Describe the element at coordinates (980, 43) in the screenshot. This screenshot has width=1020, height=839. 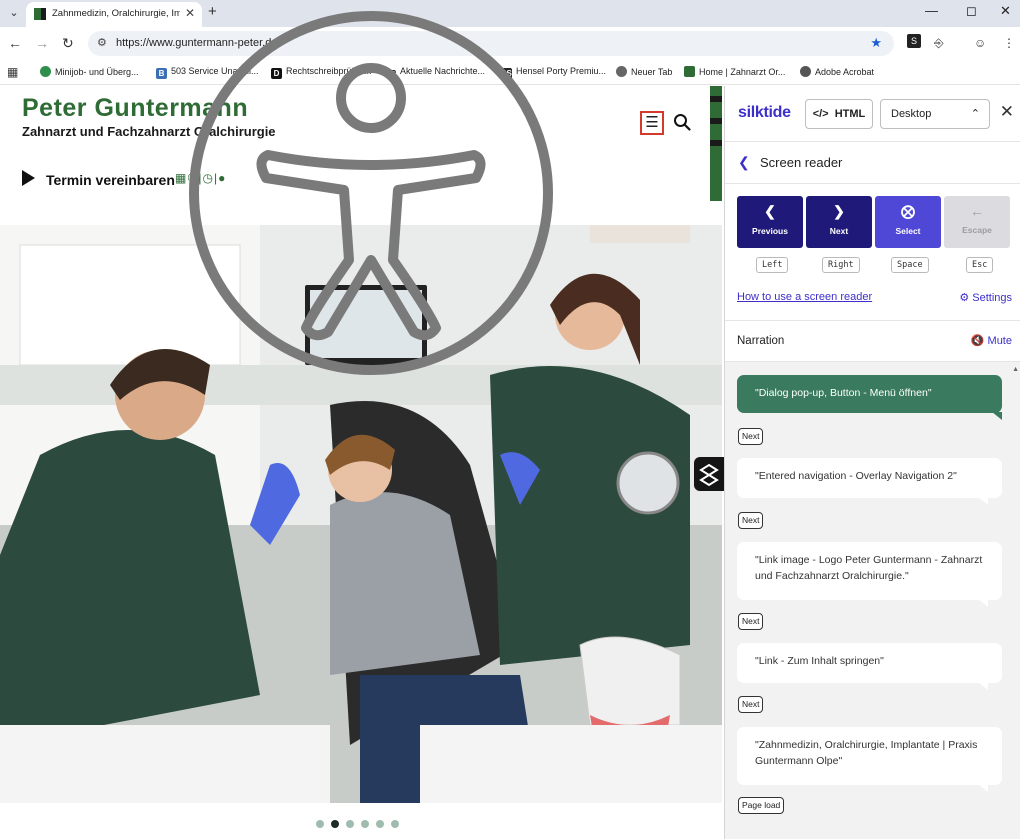
I see `profile-icon: ☺` at that location.